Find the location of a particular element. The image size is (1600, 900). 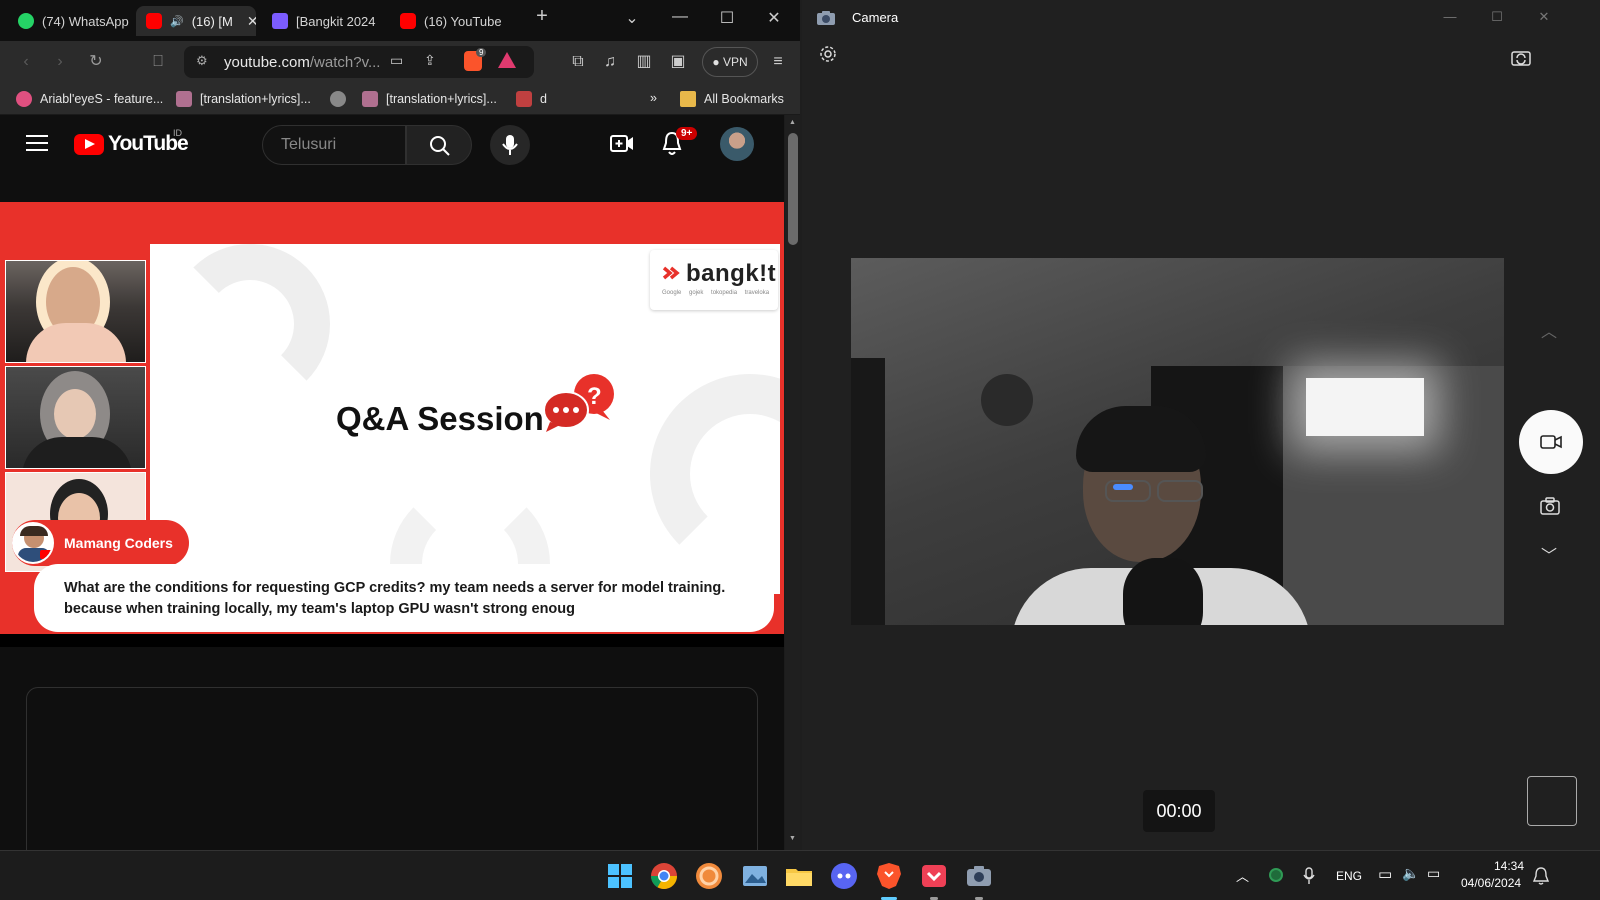

switch-camera-icon is located at coordinates (1521, 58).